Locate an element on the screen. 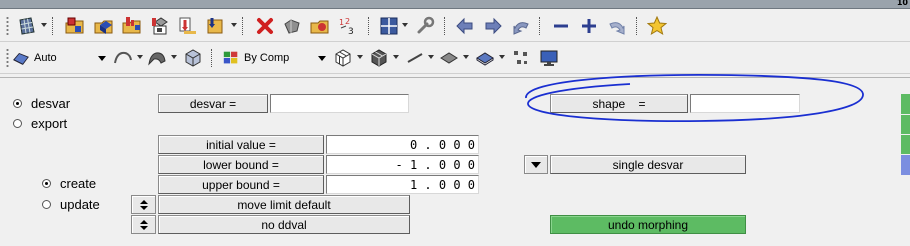 This screenshot has width=910, height=246. svg-text: 2 is located at coordinates (347, 21).